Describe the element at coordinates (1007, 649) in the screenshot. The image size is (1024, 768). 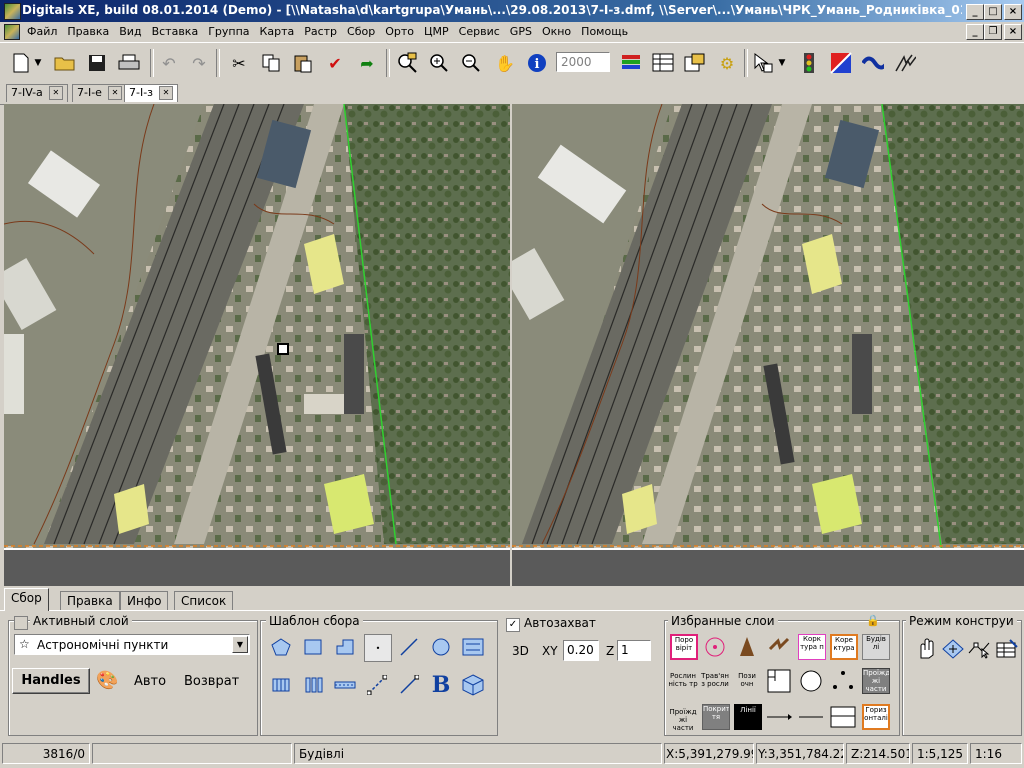
I see `table-edit-icon` at that location.